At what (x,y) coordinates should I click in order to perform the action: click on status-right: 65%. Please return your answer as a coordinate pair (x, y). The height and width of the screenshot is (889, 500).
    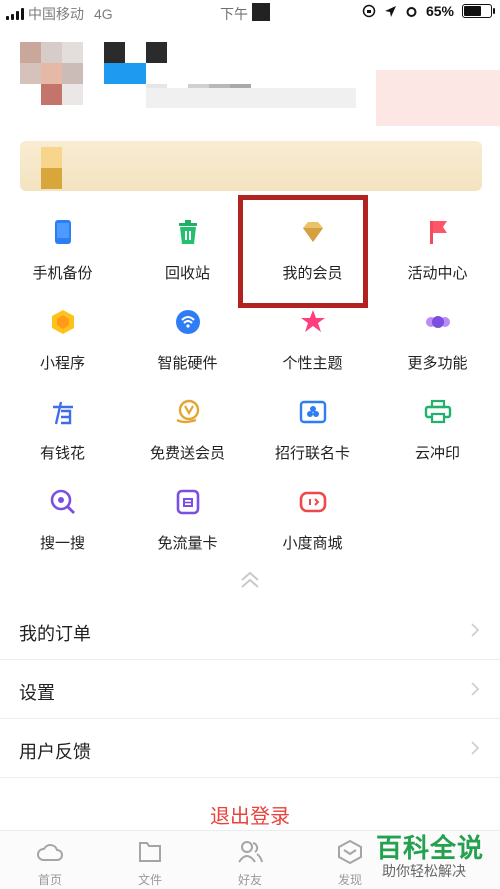
    Looking at the image, I should click on (428, 11).